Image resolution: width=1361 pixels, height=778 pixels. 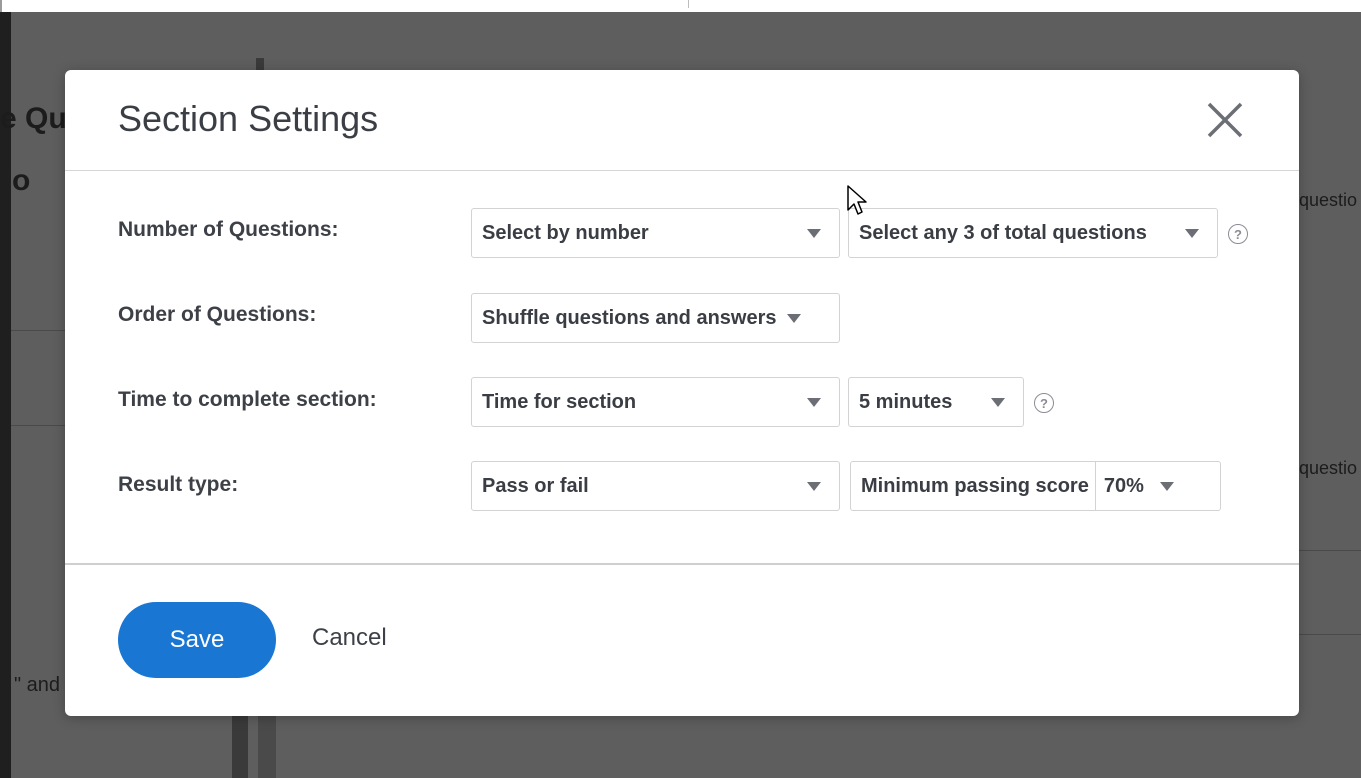 I want to click on background-left-text: " and, so click(x=37, y=685).